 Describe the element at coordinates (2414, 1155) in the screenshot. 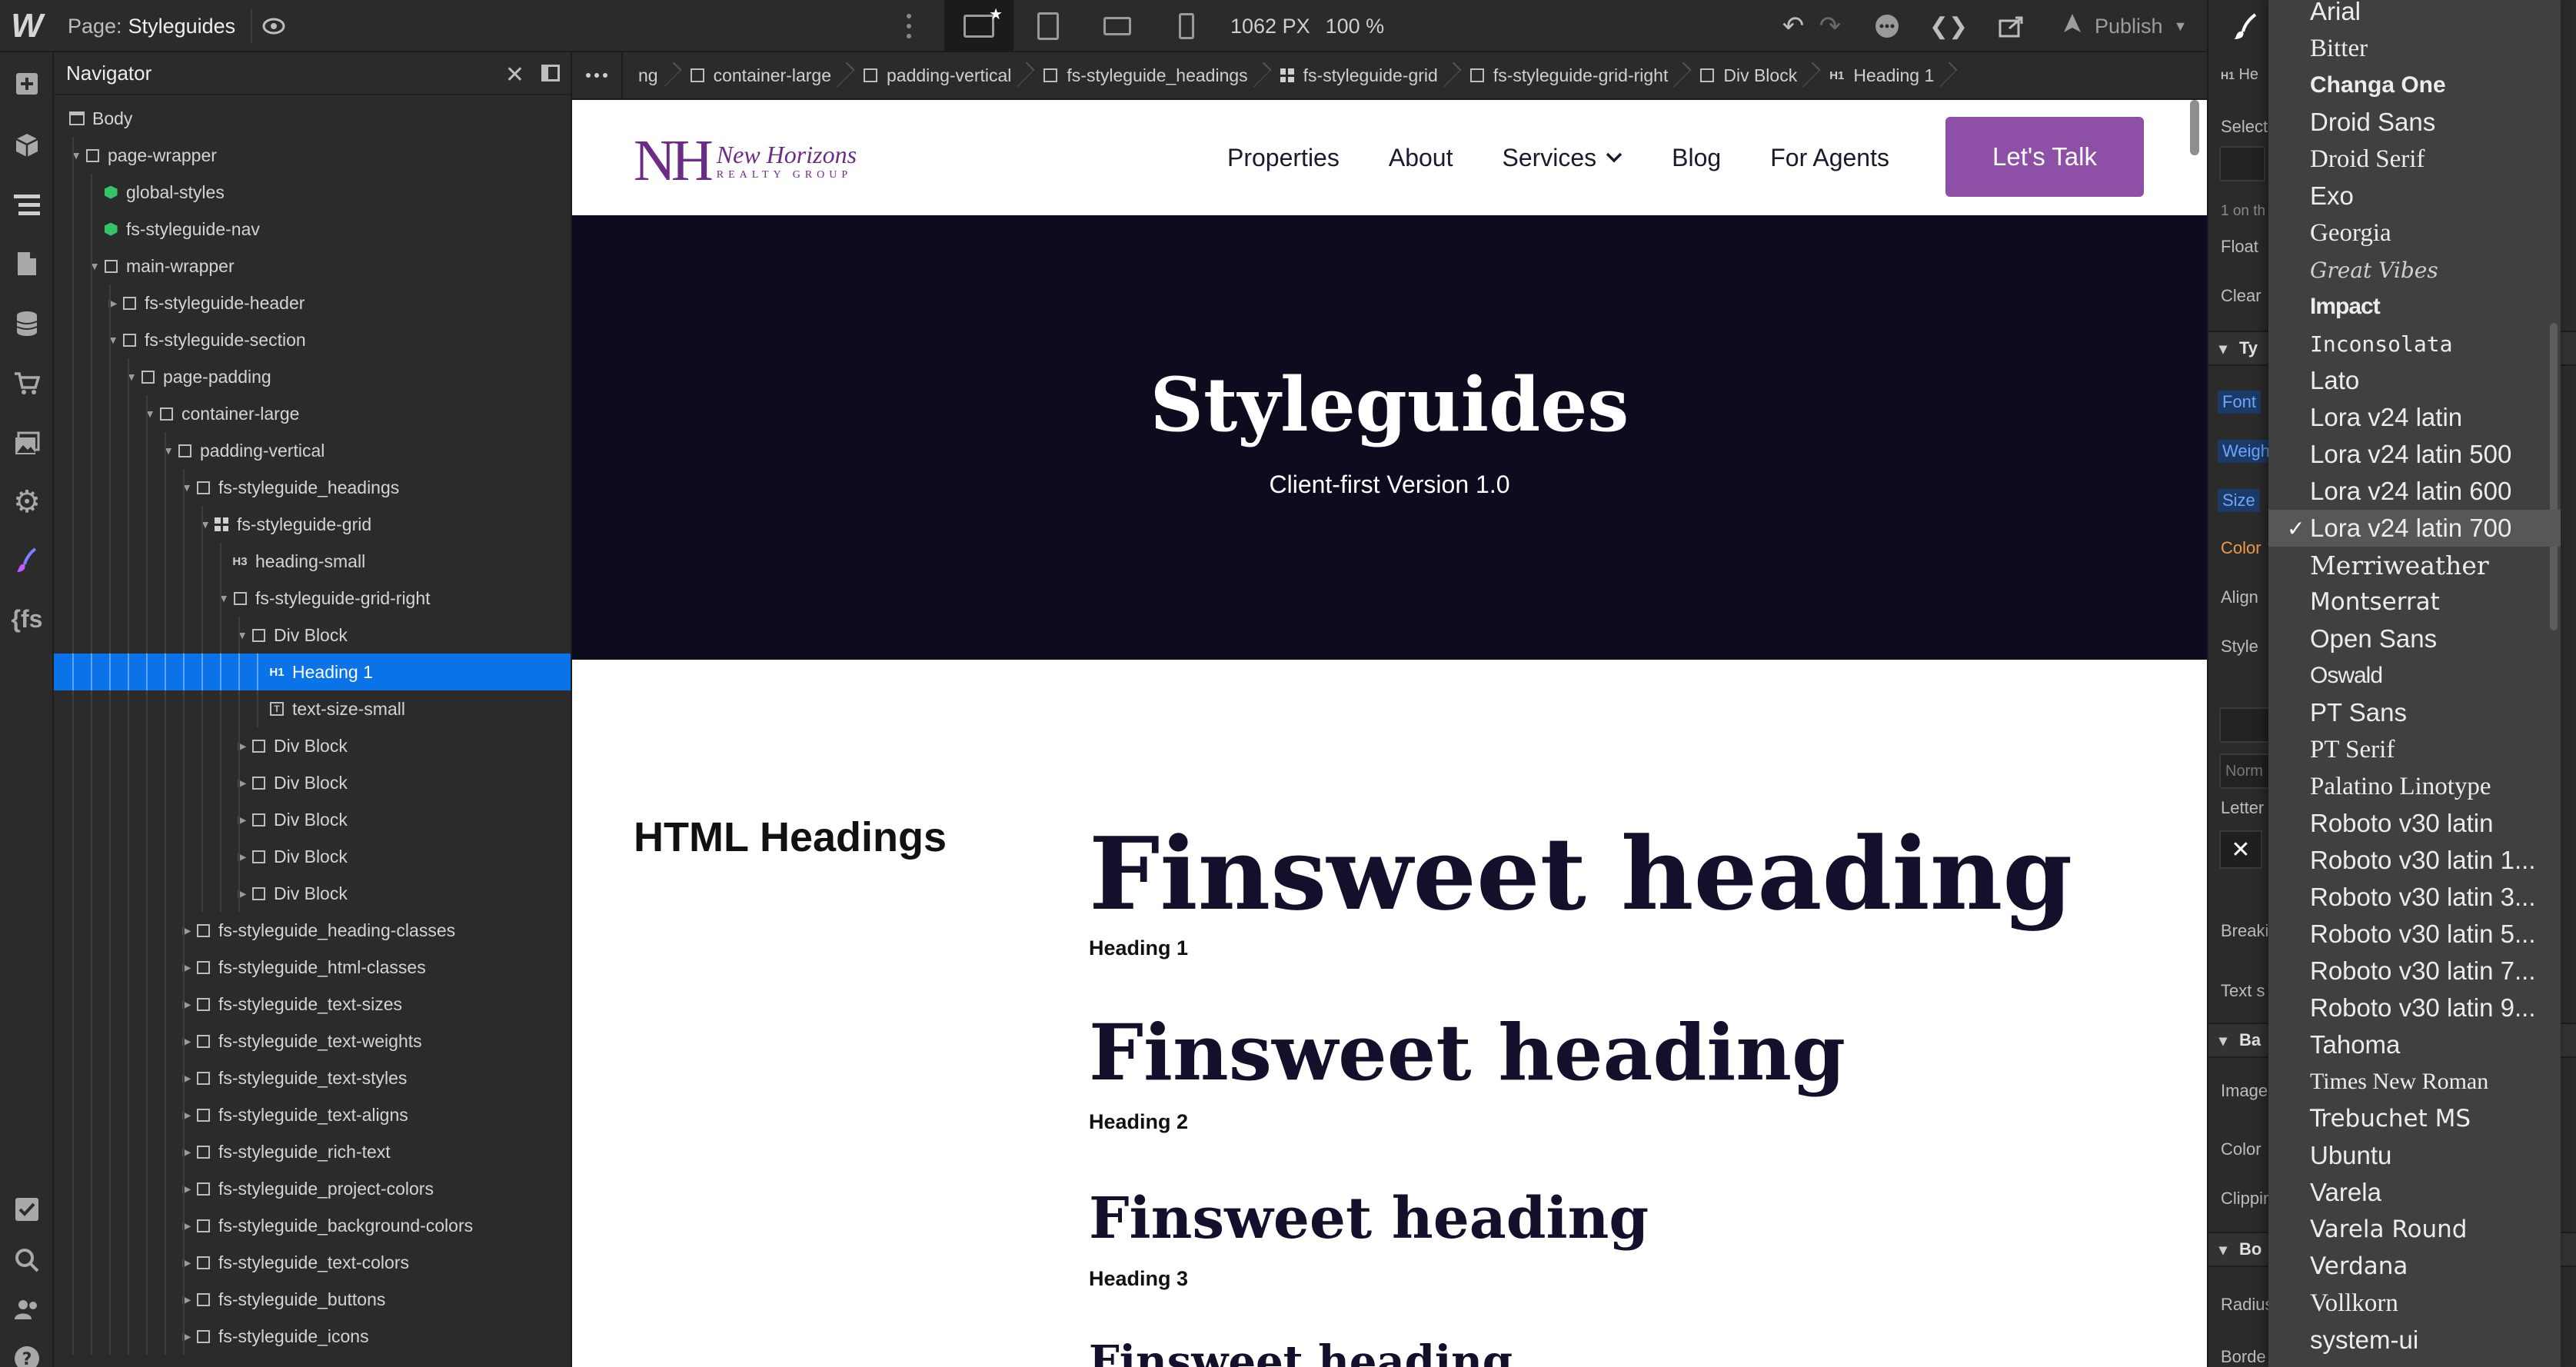

I see `font-option: Ubuntu` at that location.